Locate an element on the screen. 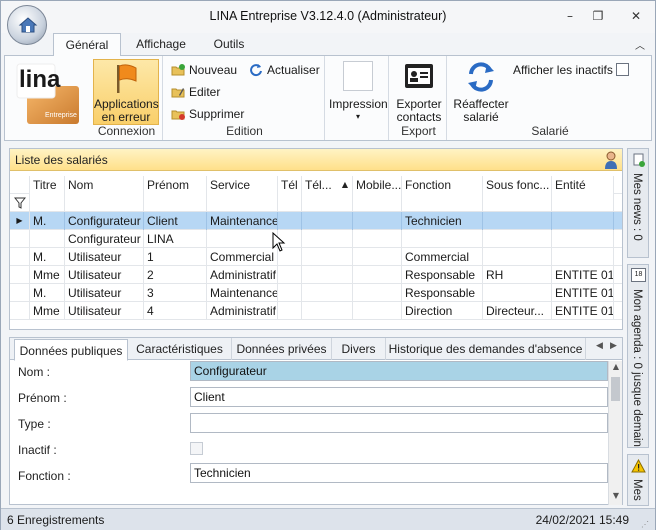 The height and width of the screenshot is (530, 656). editer-button: Editer is located at coordinates (194, 92).